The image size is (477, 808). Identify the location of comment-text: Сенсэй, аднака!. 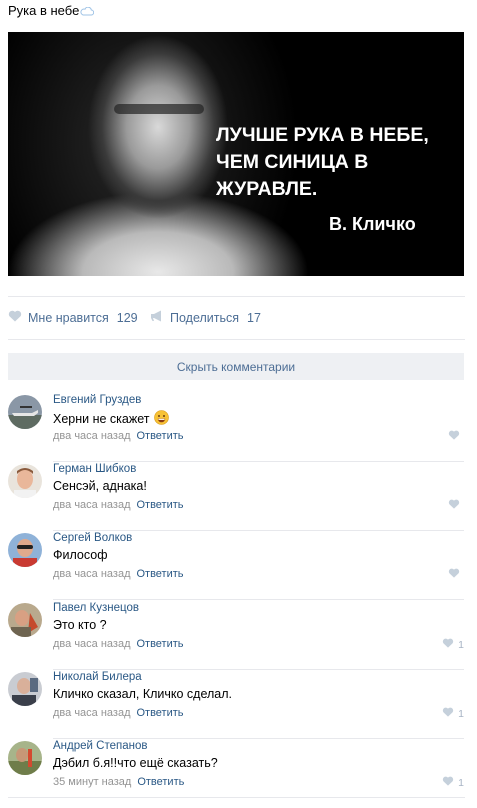
(100, 486).